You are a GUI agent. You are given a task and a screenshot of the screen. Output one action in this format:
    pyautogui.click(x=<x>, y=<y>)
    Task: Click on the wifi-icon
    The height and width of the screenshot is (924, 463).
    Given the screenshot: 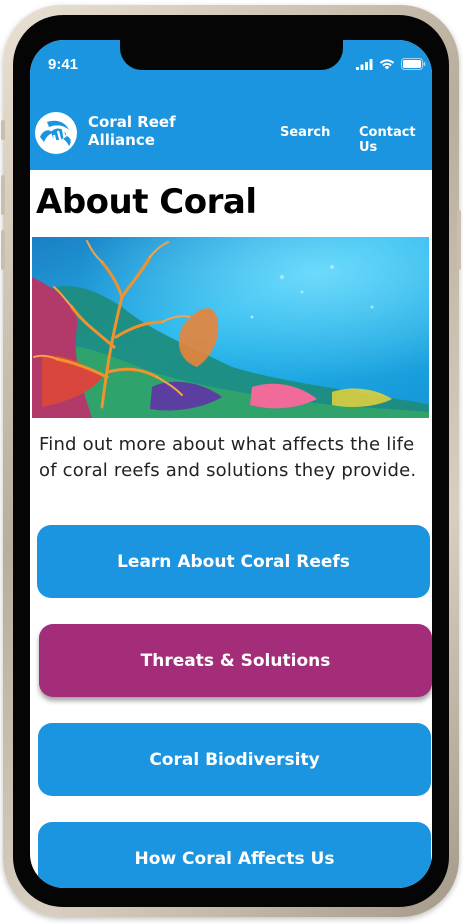 What is the action you would take?
    pyautogui.click(x=387, y=63)
    